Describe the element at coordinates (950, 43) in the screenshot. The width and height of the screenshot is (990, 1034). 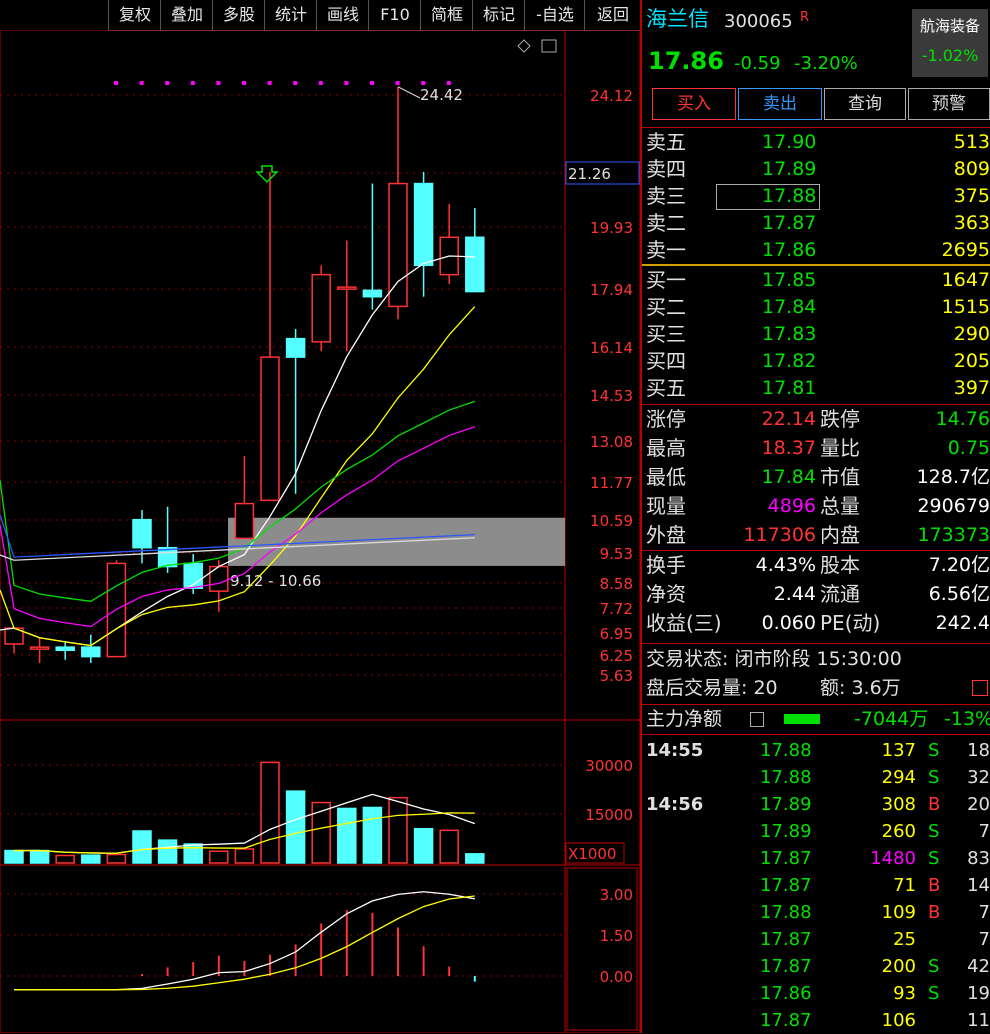
I see `sector-box: 航海装备 -1.02%` at that location.